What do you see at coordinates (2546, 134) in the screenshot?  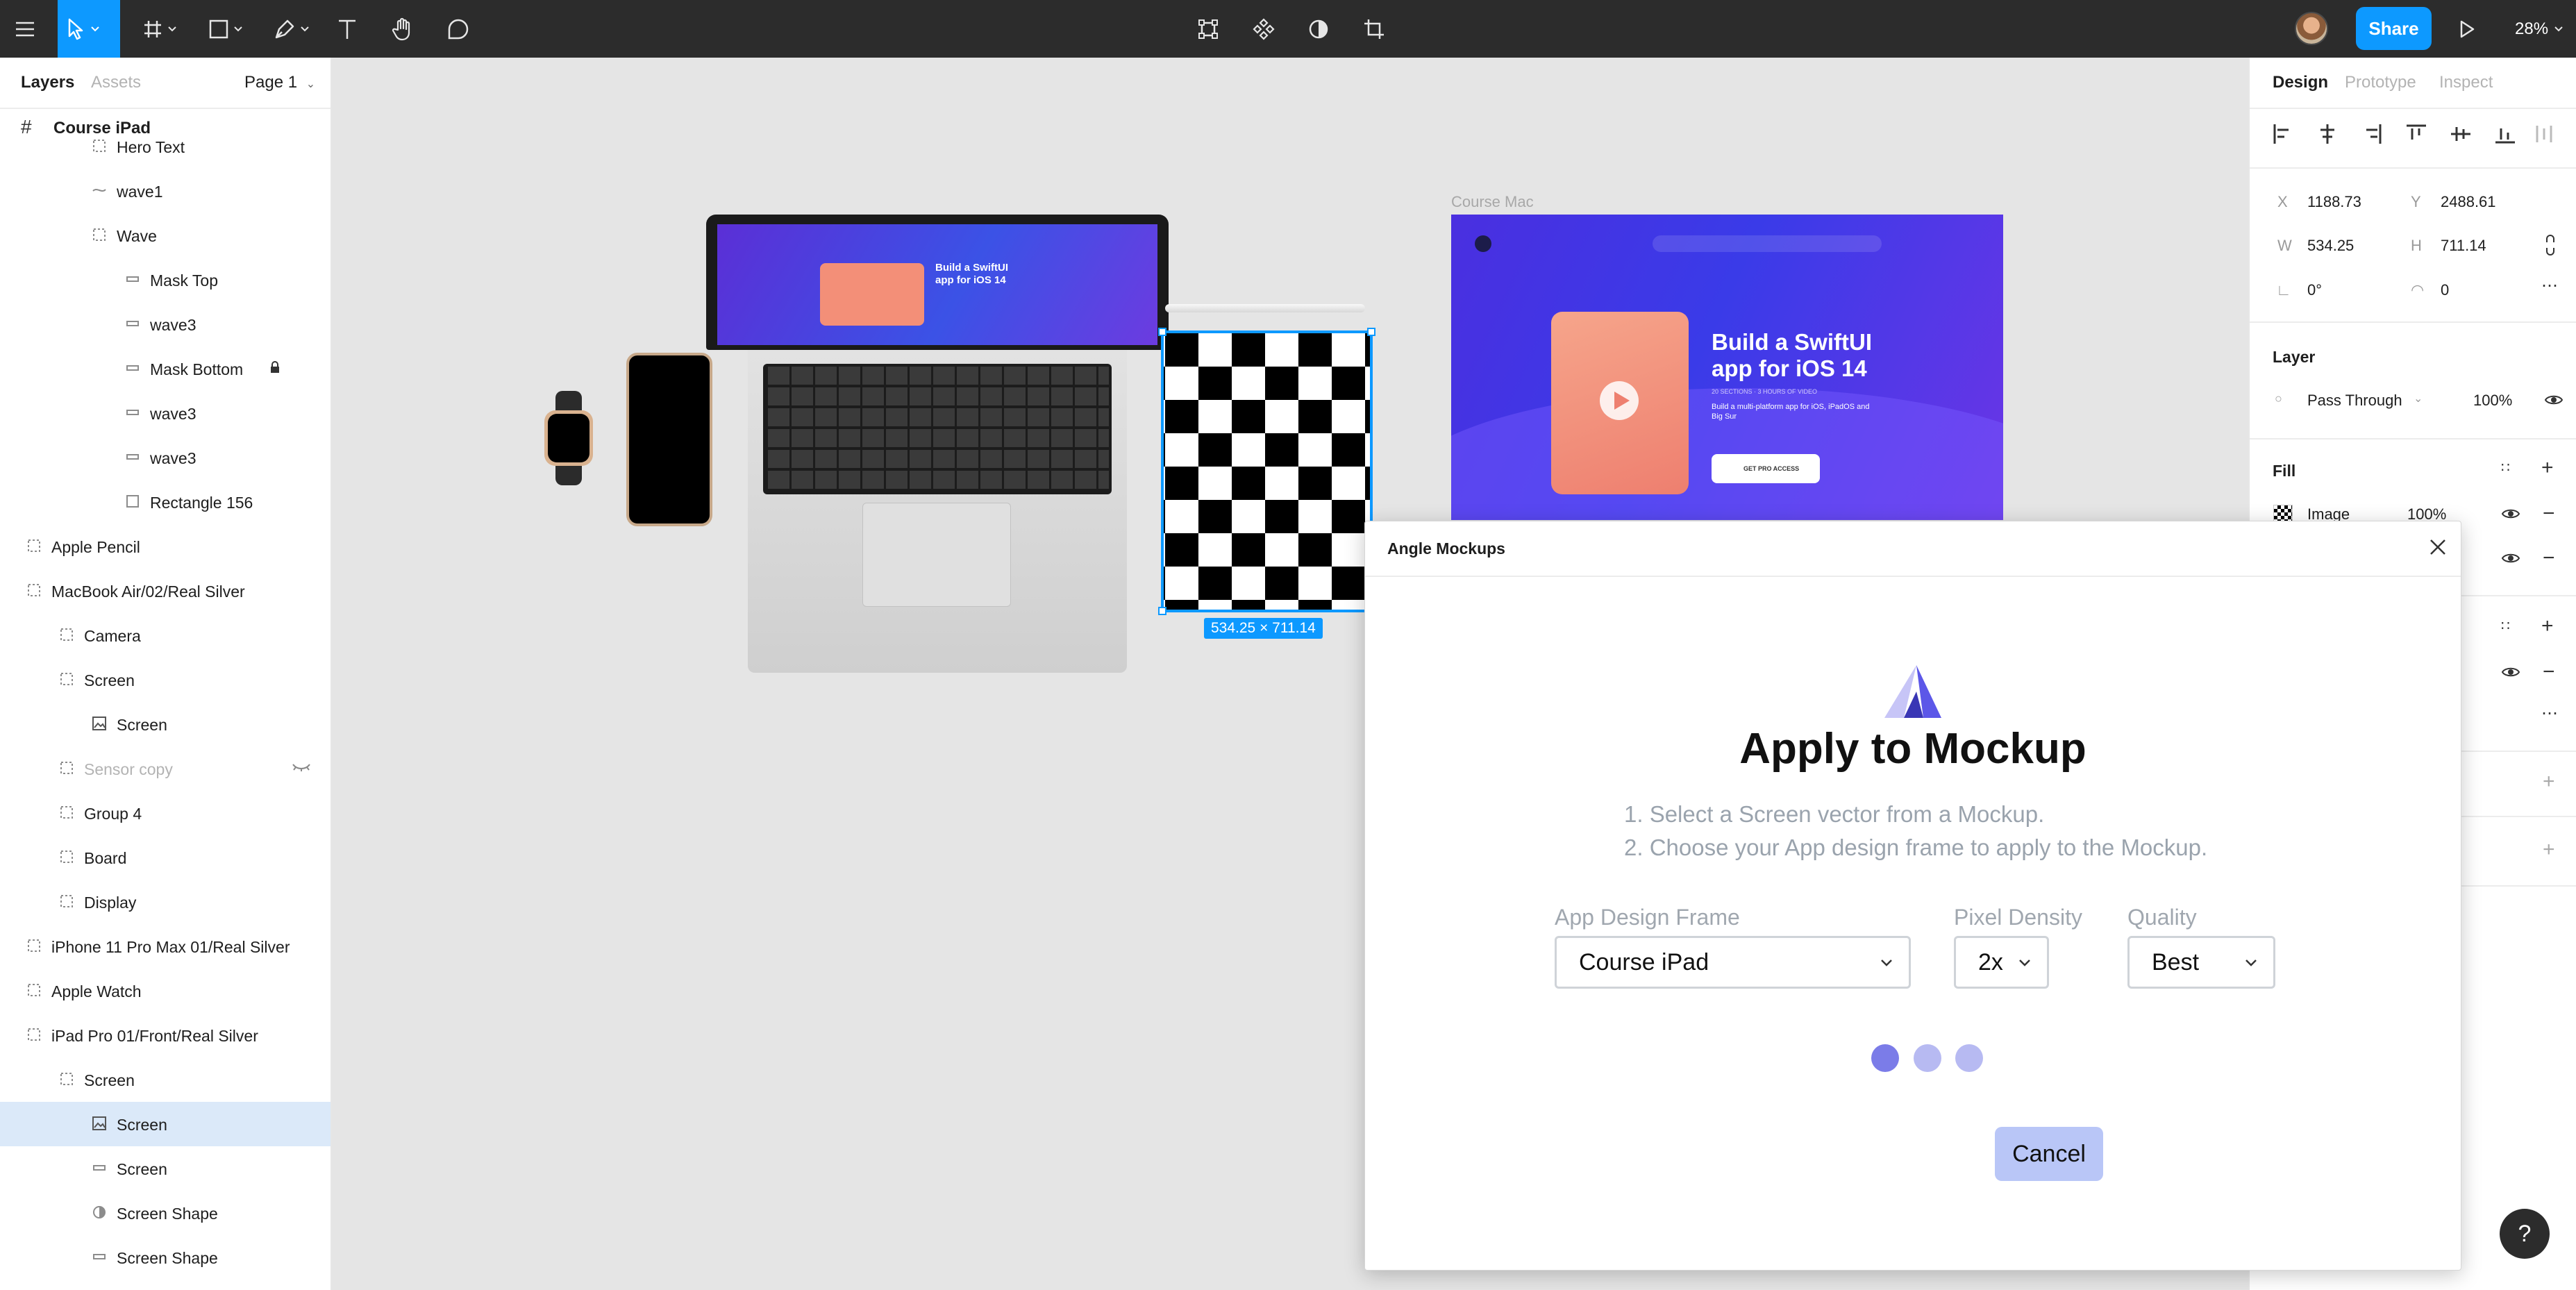 I see `distribute-icon` at bounding box center [2546, 134].